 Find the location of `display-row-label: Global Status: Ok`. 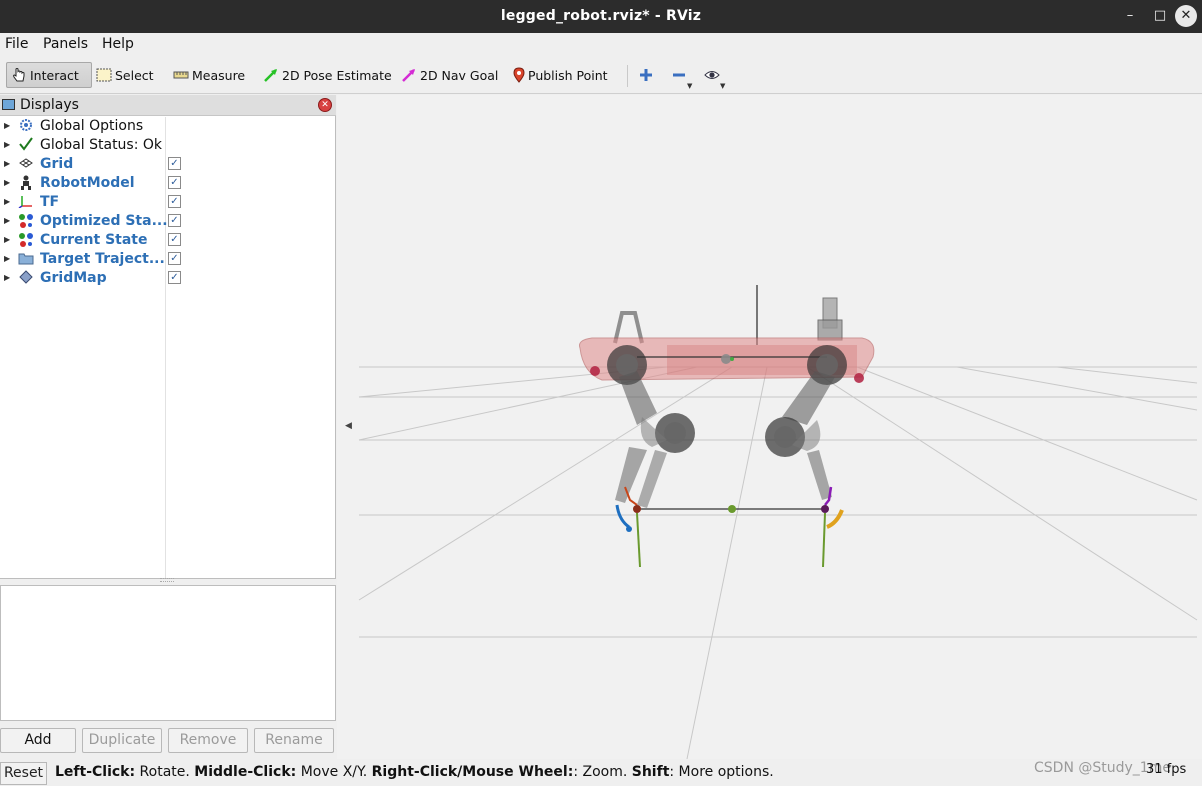

display-row-label: Global Status: Ok is located at coordinates (101, 145).